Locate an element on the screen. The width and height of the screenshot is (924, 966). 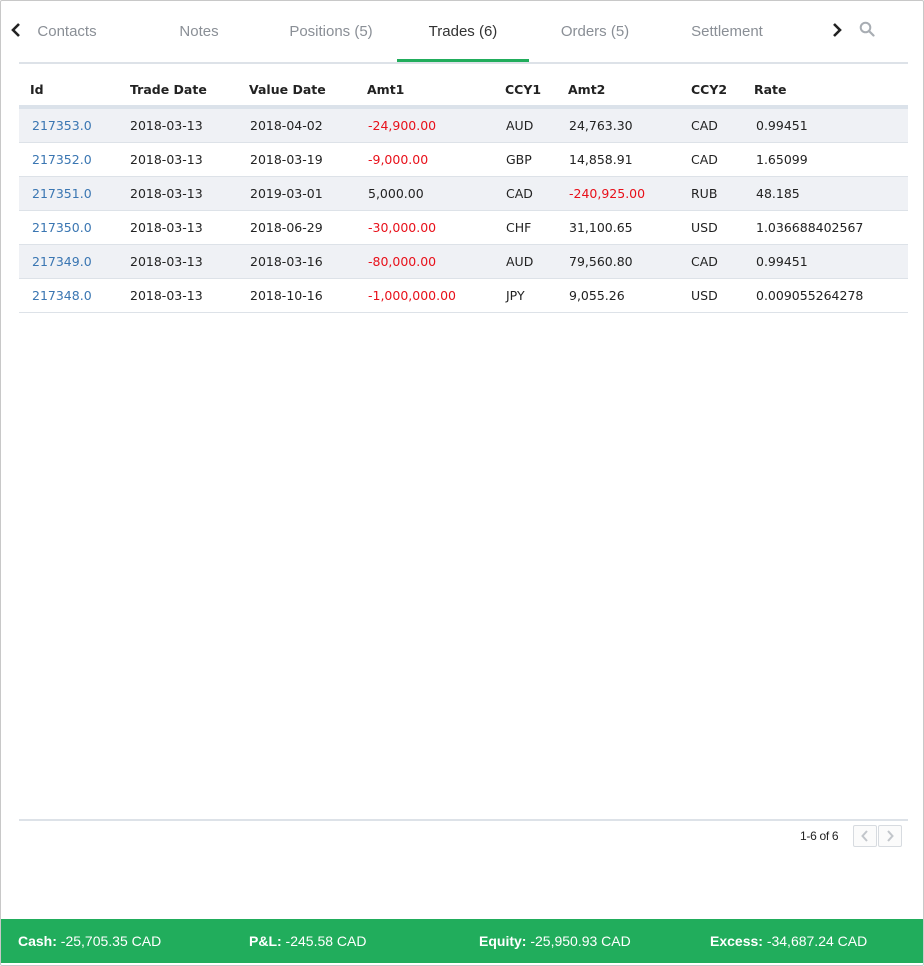
pager-range: 1-6 of 6 is located at coordinates (819, 836).